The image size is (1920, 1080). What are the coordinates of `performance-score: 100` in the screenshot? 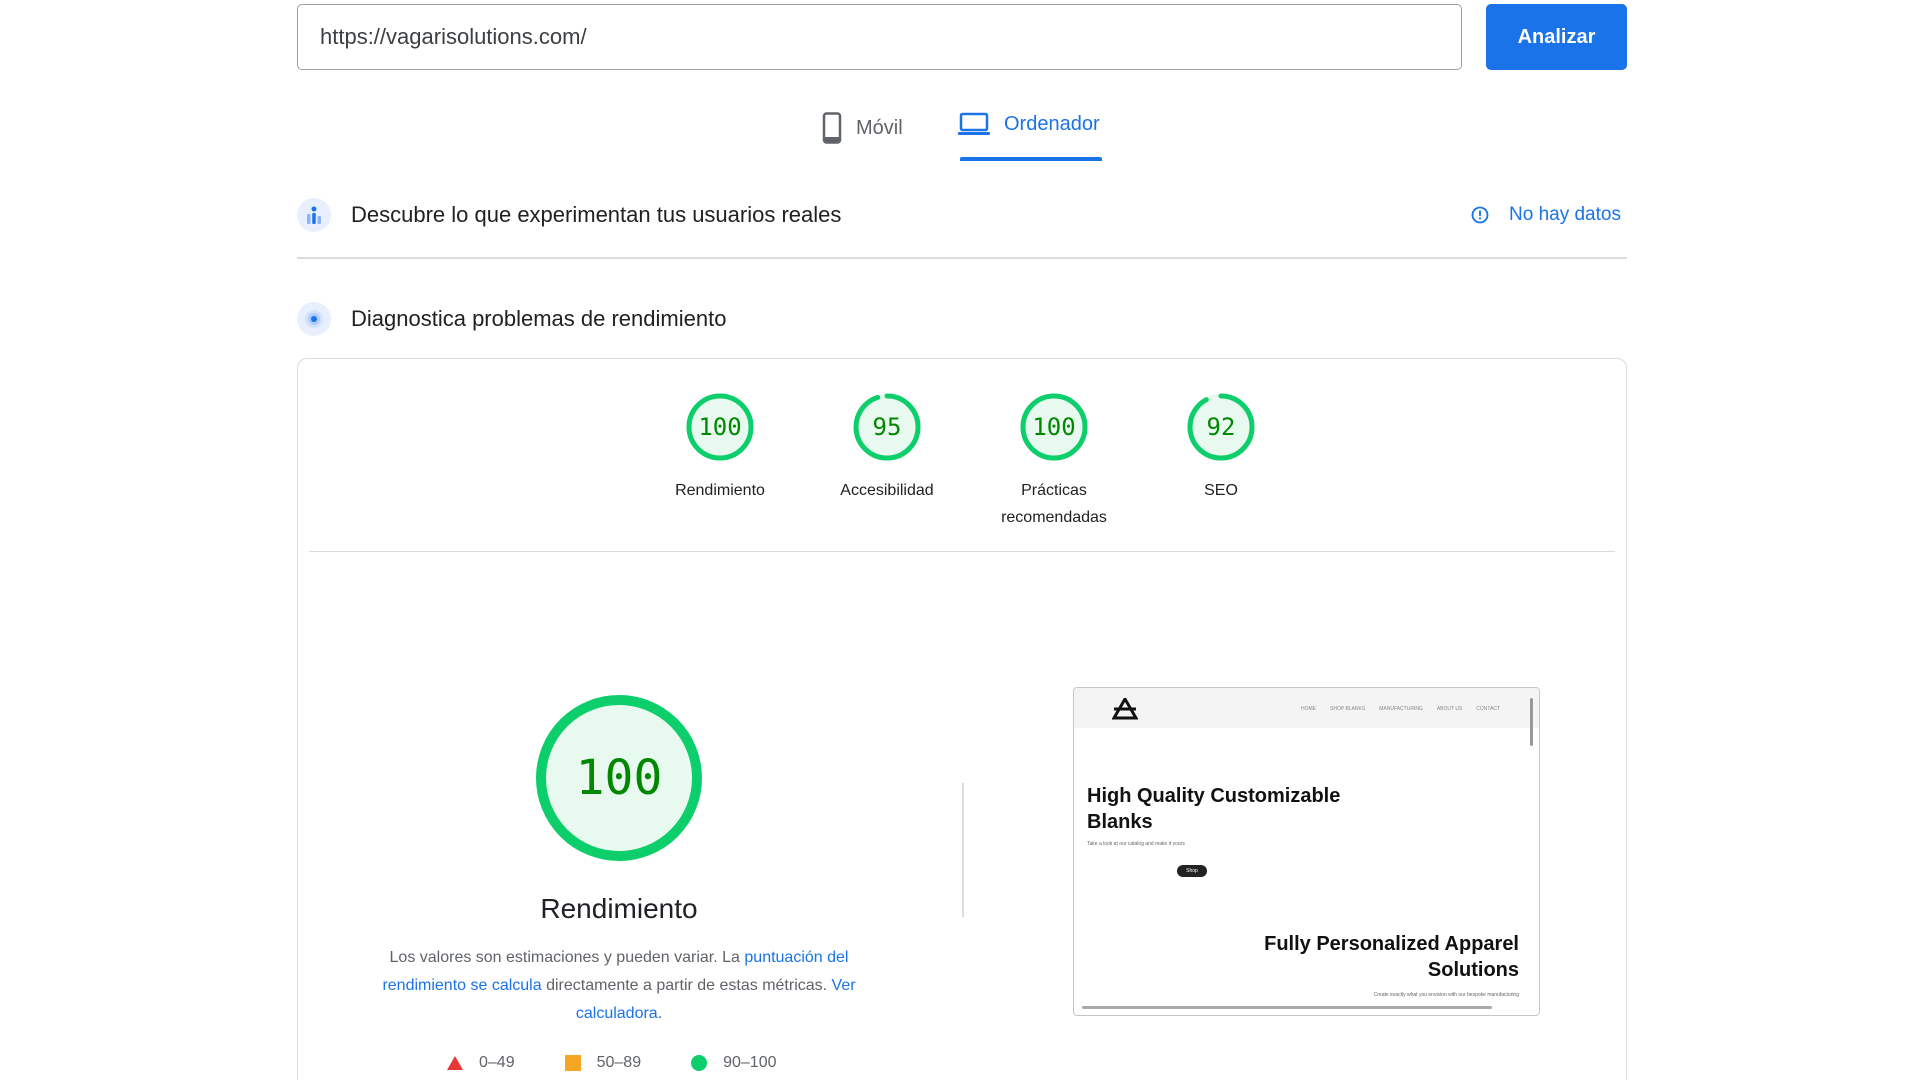 It's located at (619, 778).